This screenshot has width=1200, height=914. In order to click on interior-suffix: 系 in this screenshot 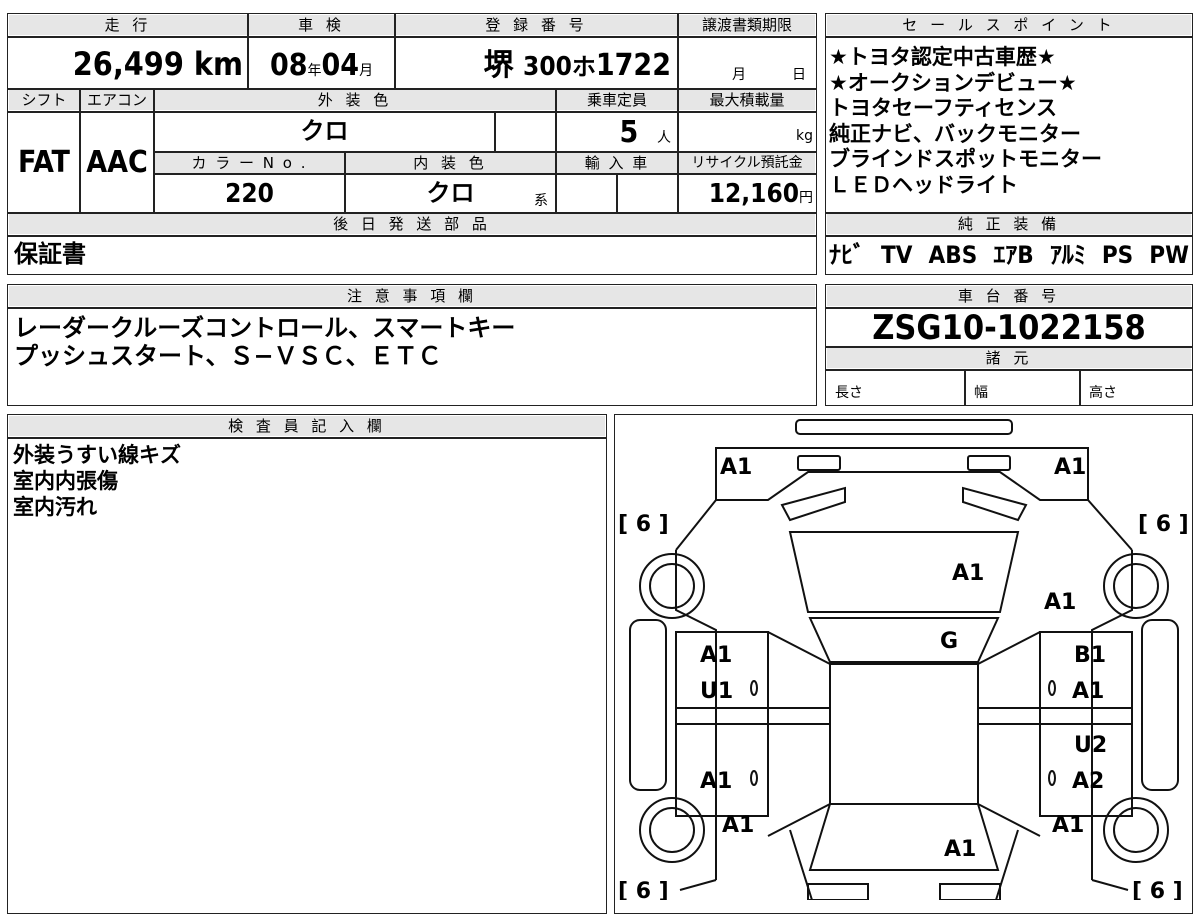, I will do `click(541, 201)`.